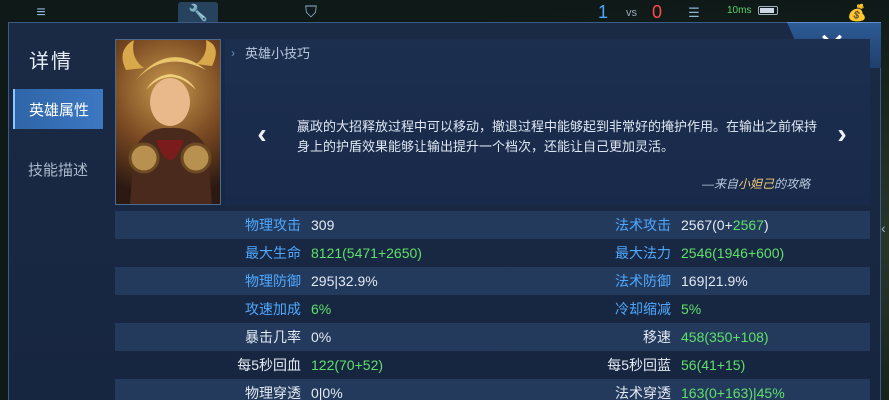 The width and height of the screenshot is (889, 400). Describe the element at coordinates (321, 309) in the screenshot. I see `stat-value: 6%` at that location.